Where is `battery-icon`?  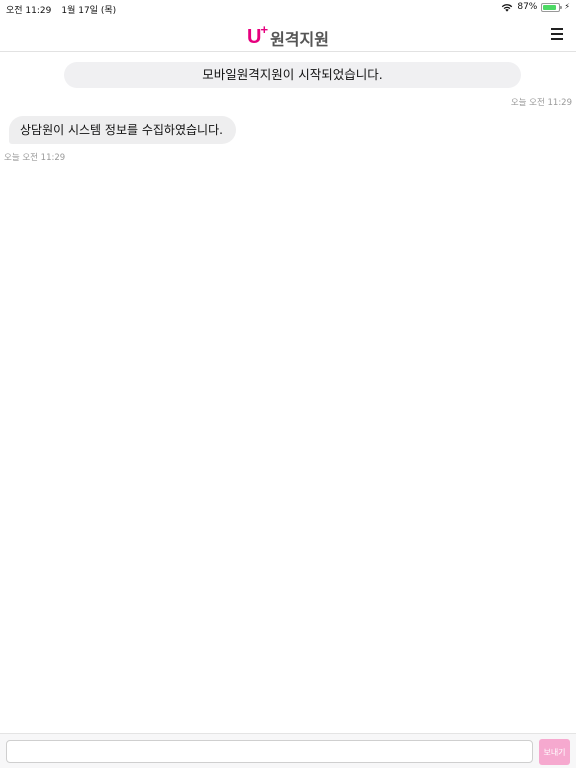 battery-icon is located at coordinates (552, 7).